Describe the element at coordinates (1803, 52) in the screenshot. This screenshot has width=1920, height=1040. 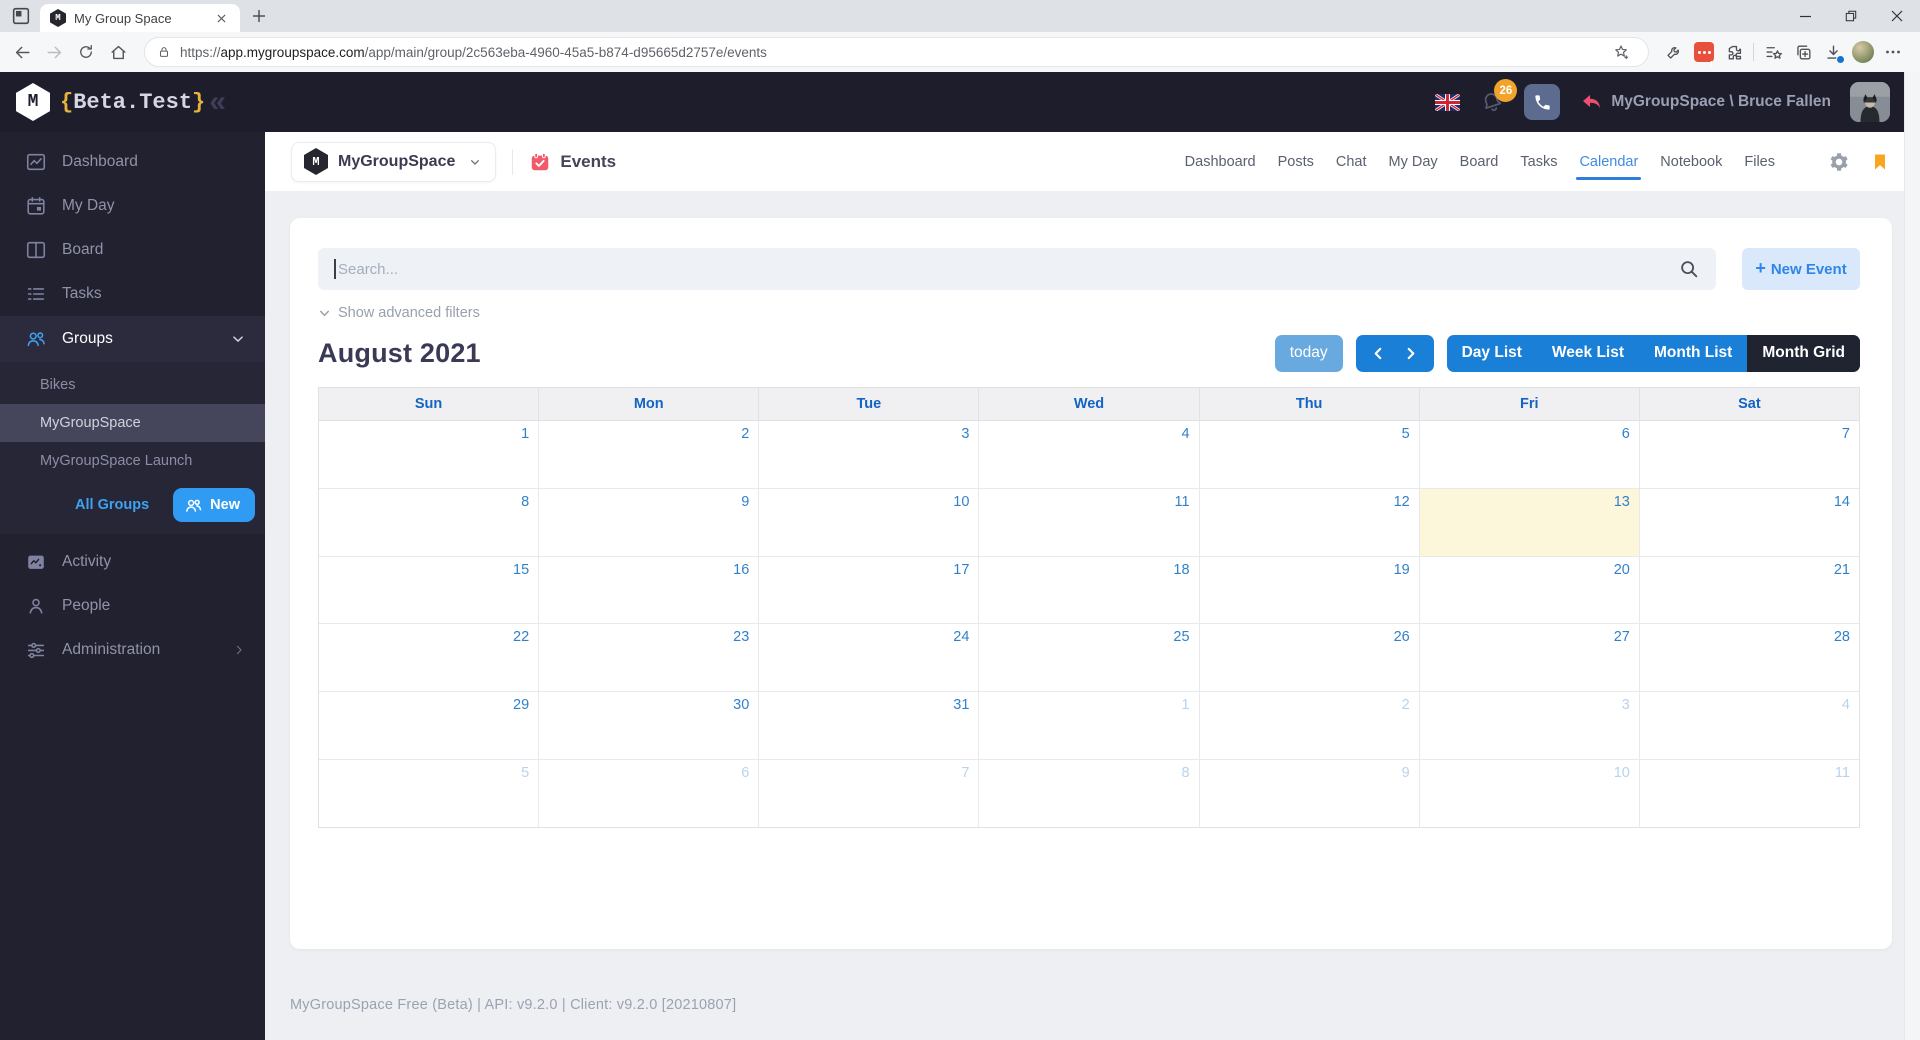
I see `collections-icon` at that location.